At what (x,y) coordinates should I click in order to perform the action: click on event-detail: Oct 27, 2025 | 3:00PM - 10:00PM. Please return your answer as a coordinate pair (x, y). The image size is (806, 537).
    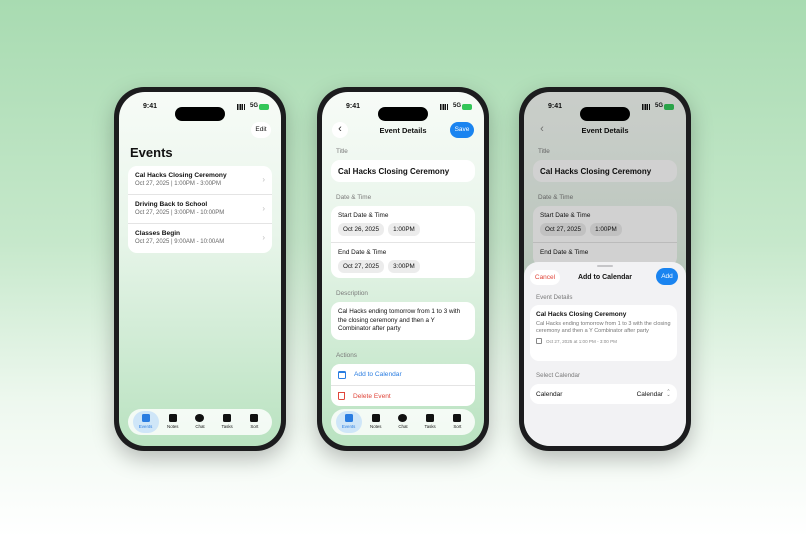
    Looking at the image, I should click on (180, 213).